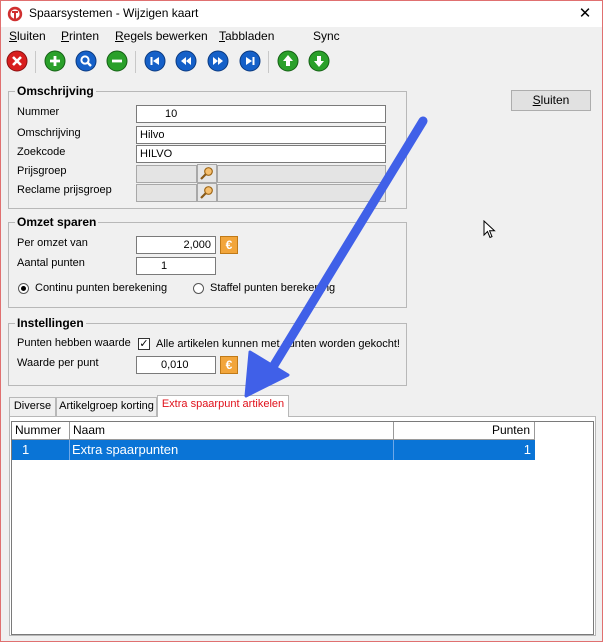 This screenshot has width=603, height=642. Describe the element at coordinates (55, 61) in the screenshot. I see `add-icon` at that location.